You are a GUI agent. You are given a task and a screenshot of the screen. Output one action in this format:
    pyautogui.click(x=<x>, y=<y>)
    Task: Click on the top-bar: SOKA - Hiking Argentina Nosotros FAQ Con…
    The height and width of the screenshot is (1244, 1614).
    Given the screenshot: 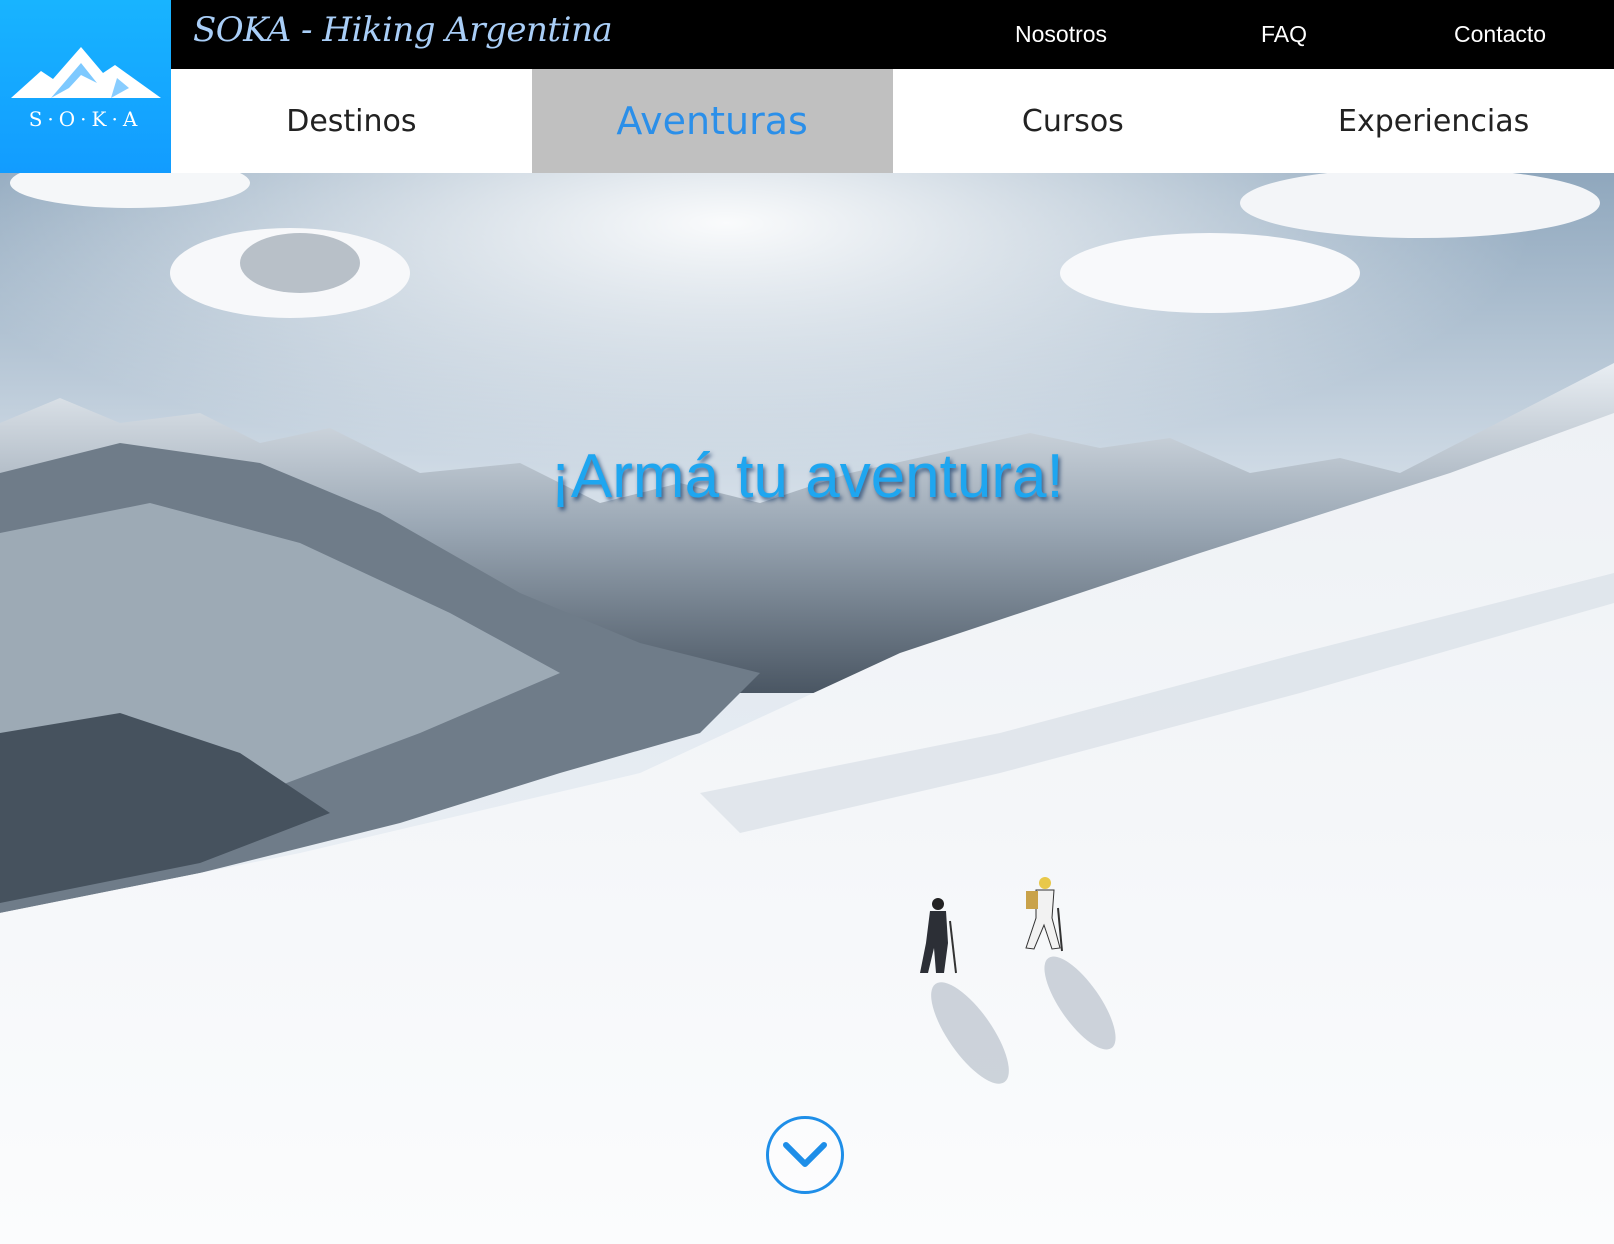 What is the action you would take?
    pyautogui.click(x=892, y=34)
    